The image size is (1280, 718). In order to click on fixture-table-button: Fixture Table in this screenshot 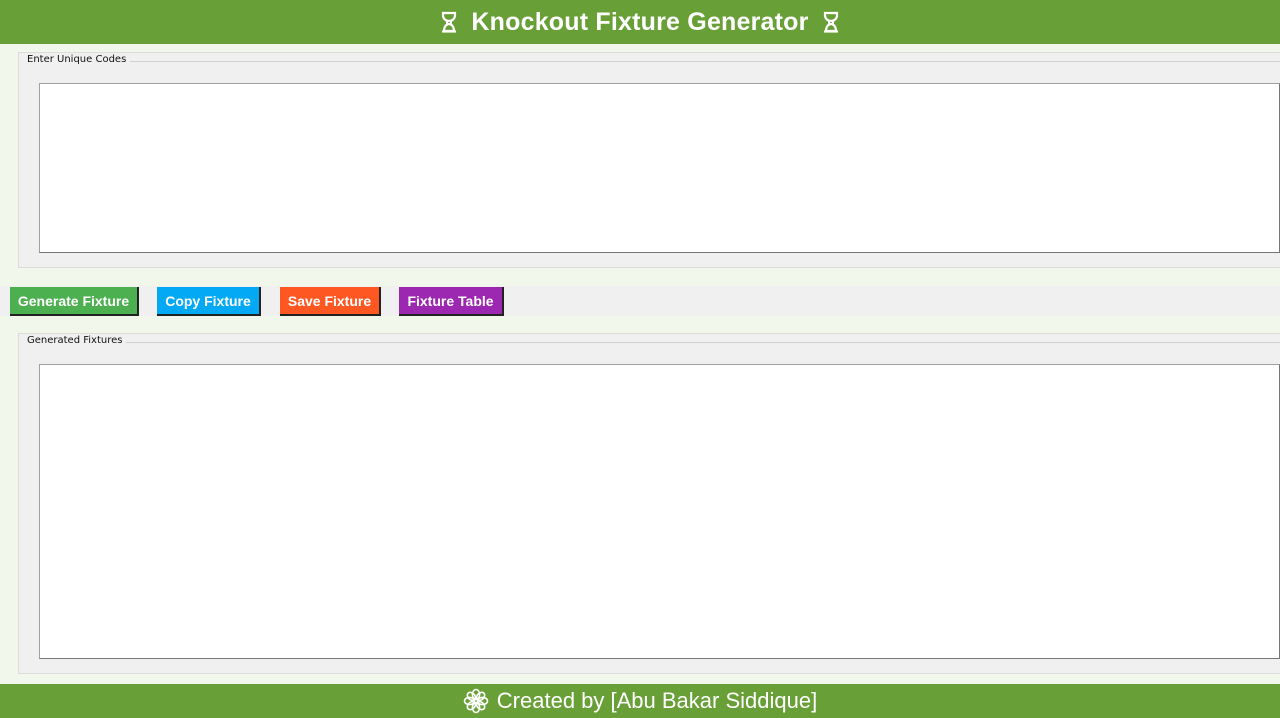, I will do `click(451, 301)`.